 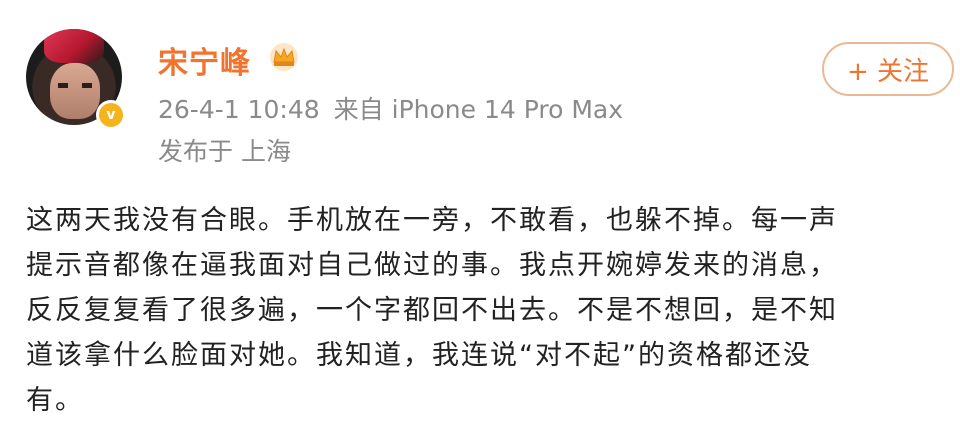 I want to click on post-time: 26-4-1 10:48, so click(x=239, y=109).